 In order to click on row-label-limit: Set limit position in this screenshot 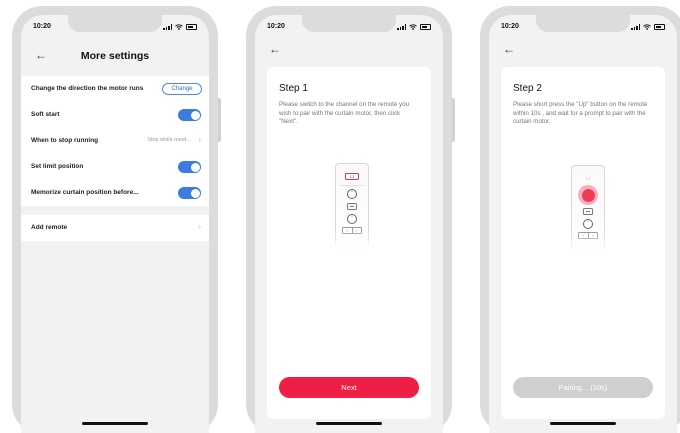, I will do `click(57, 166)`.